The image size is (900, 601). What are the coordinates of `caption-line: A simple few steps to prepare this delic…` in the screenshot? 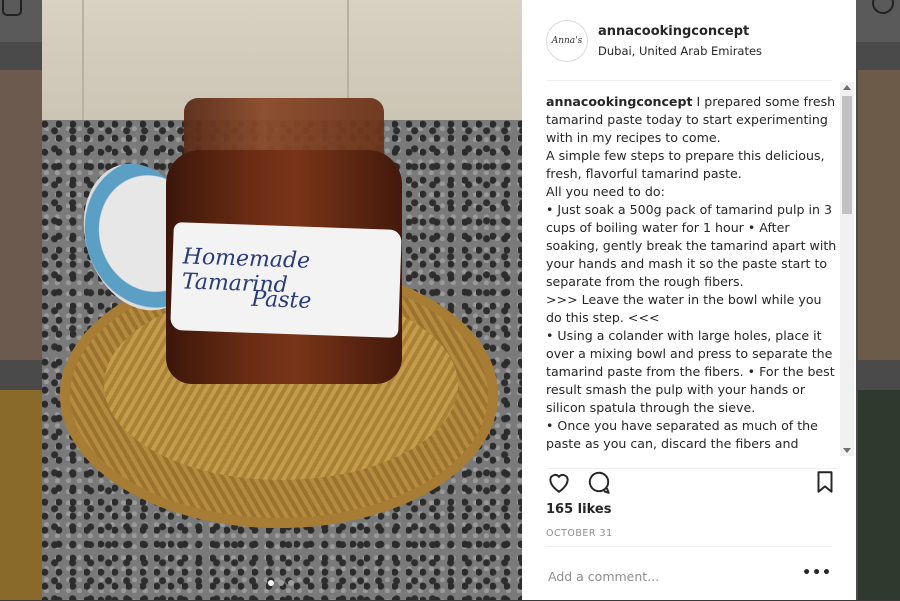 It's located at (687, 164).